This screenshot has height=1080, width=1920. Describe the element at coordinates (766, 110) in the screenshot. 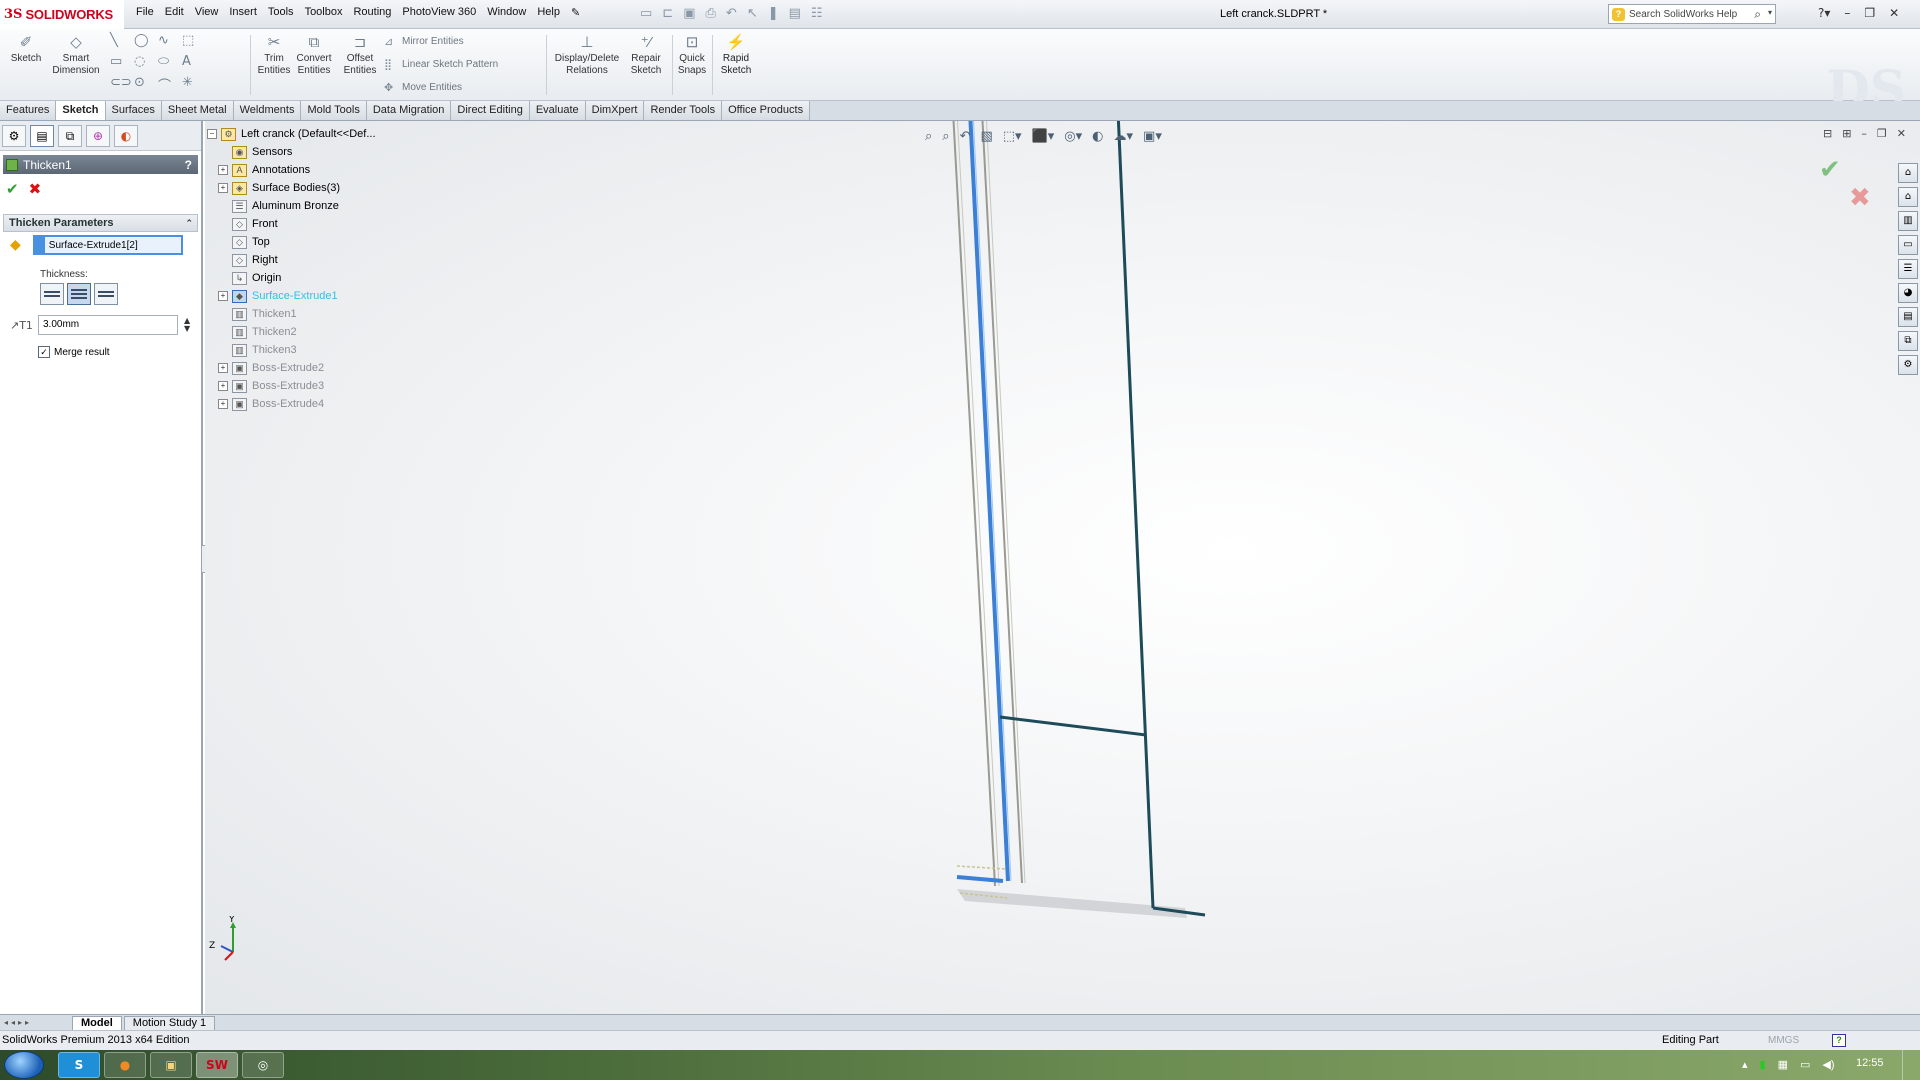

I see `tab-office-products: Office Products` at that location.